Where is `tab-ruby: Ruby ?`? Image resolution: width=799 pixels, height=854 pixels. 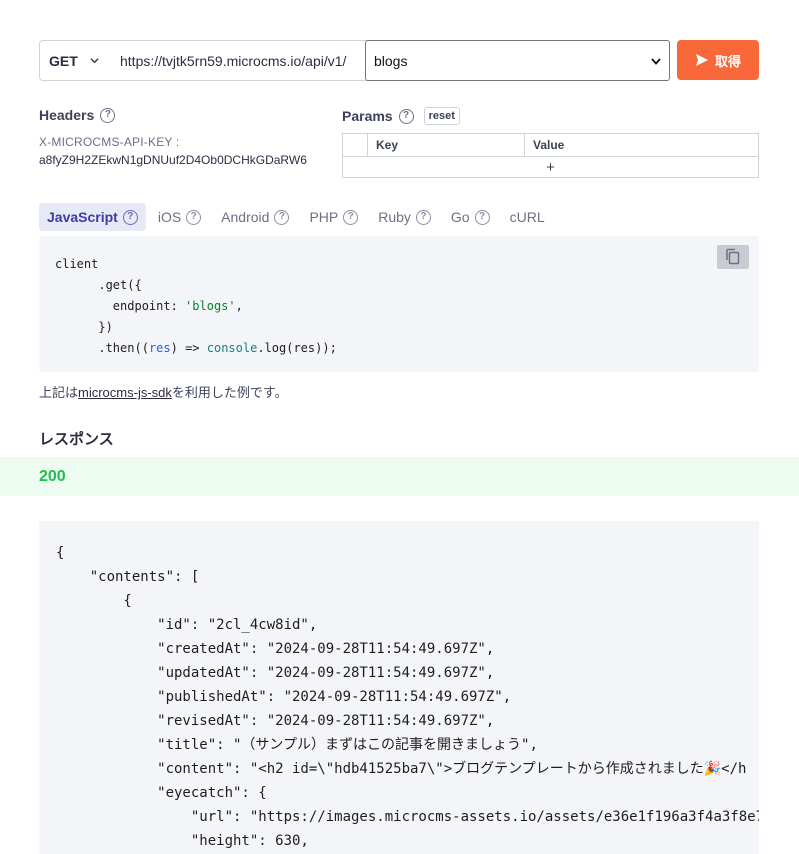
tab-ruby: Ruby ? is located at coordinates (404, 217).